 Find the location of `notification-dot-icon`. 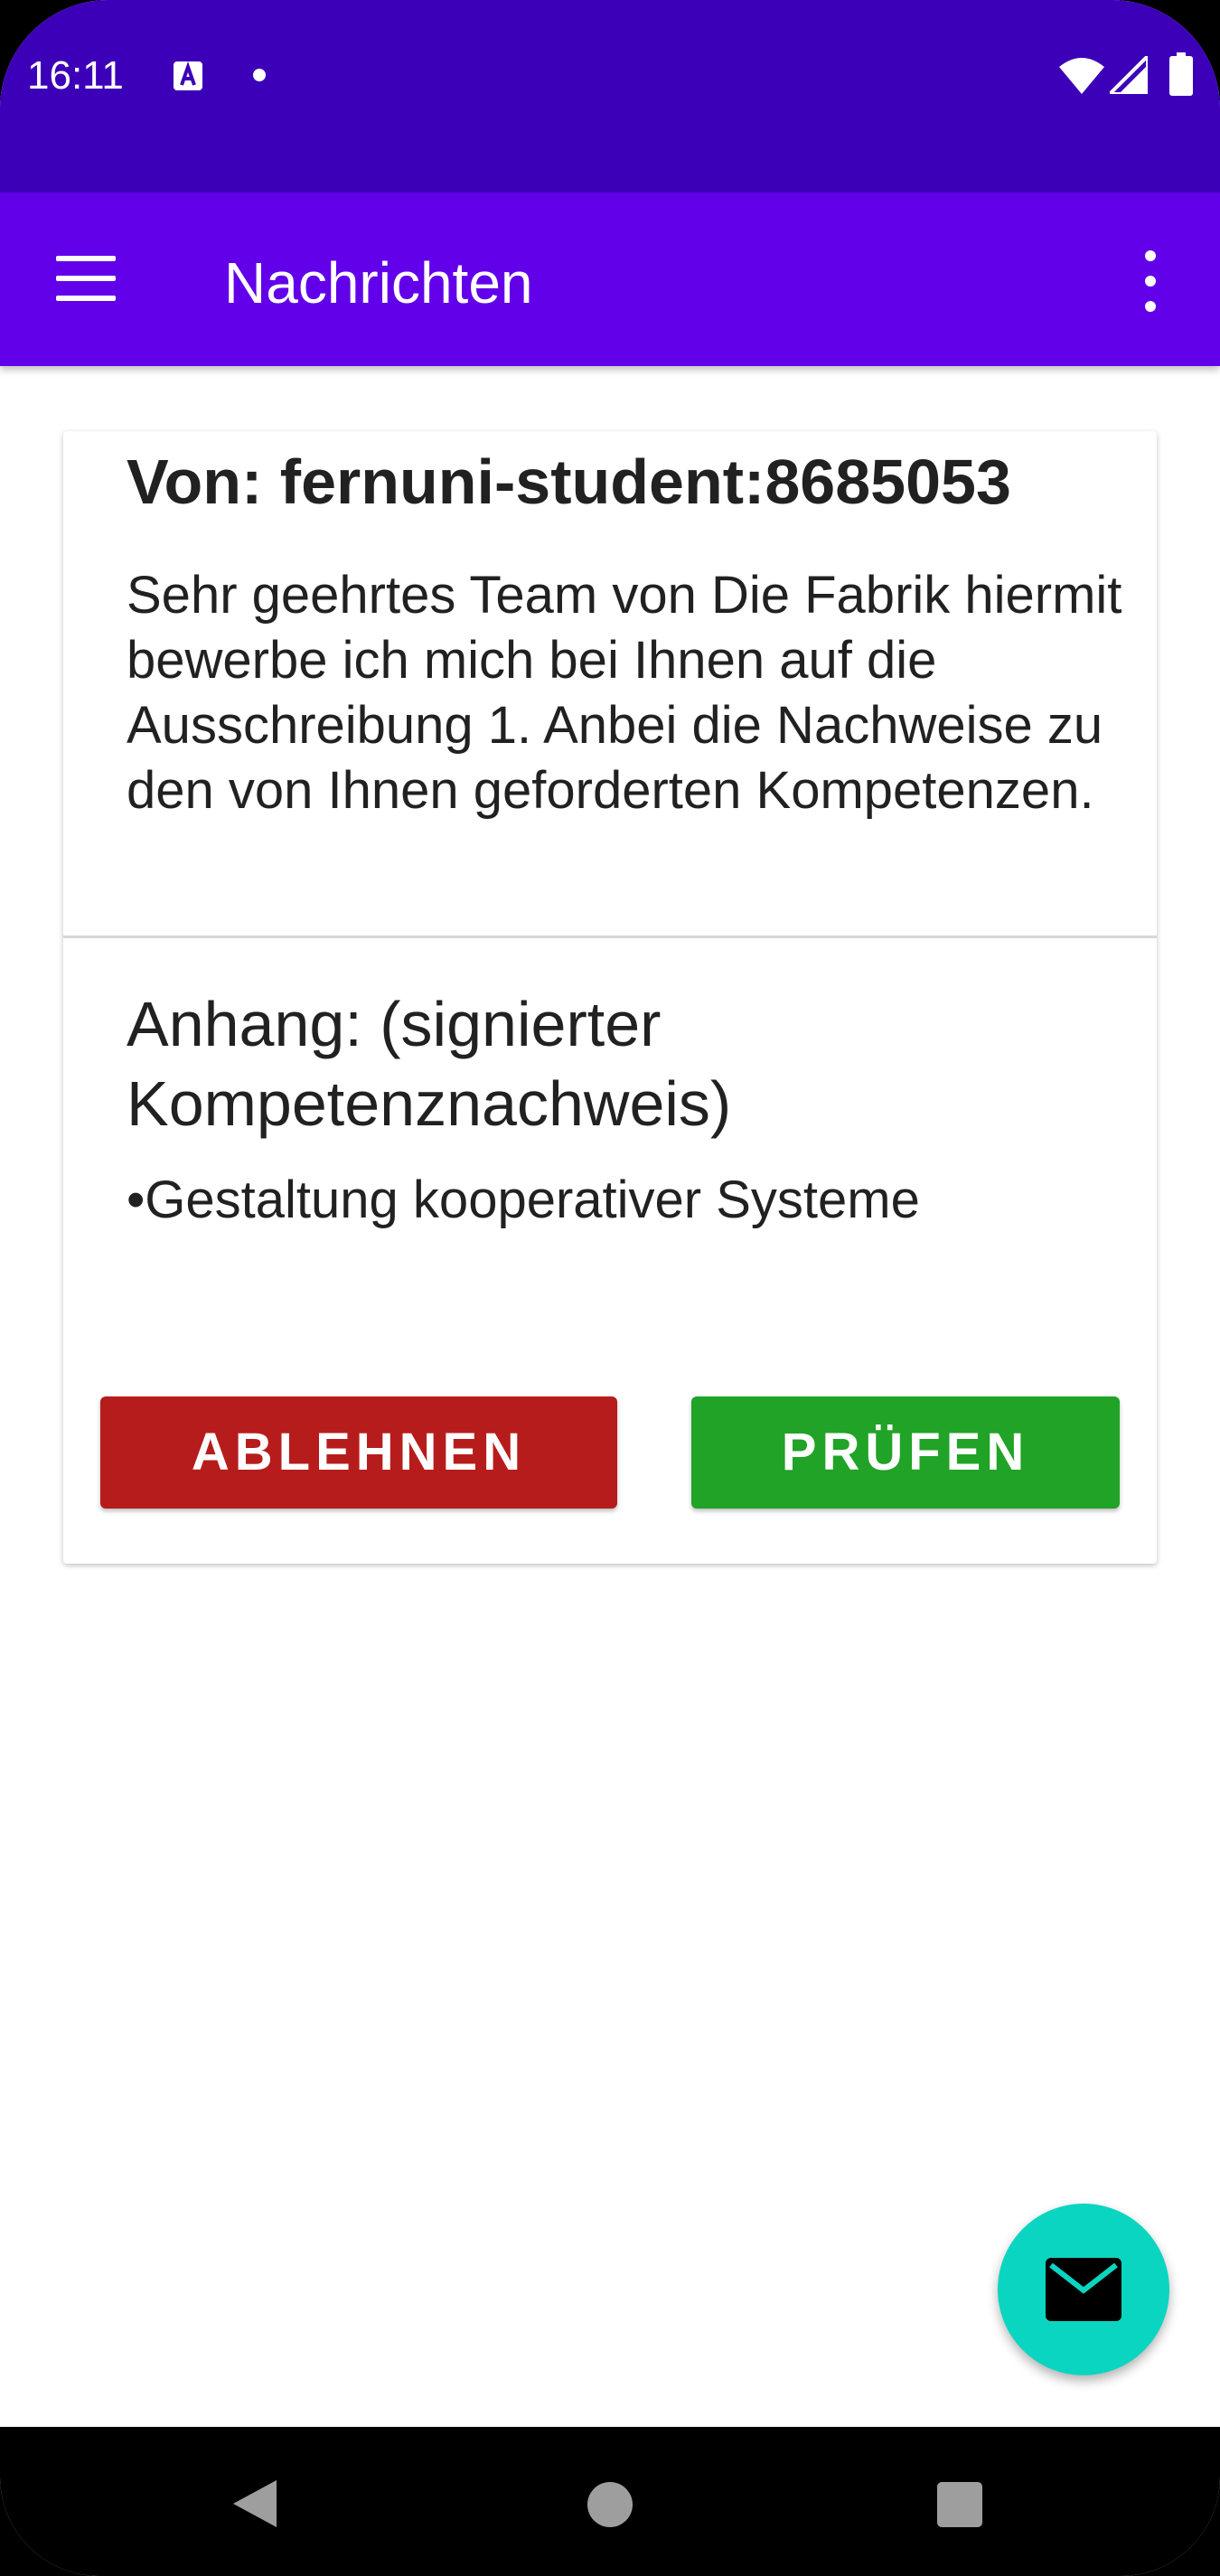

notification-dot-icon is located at coordinates (259, 75).